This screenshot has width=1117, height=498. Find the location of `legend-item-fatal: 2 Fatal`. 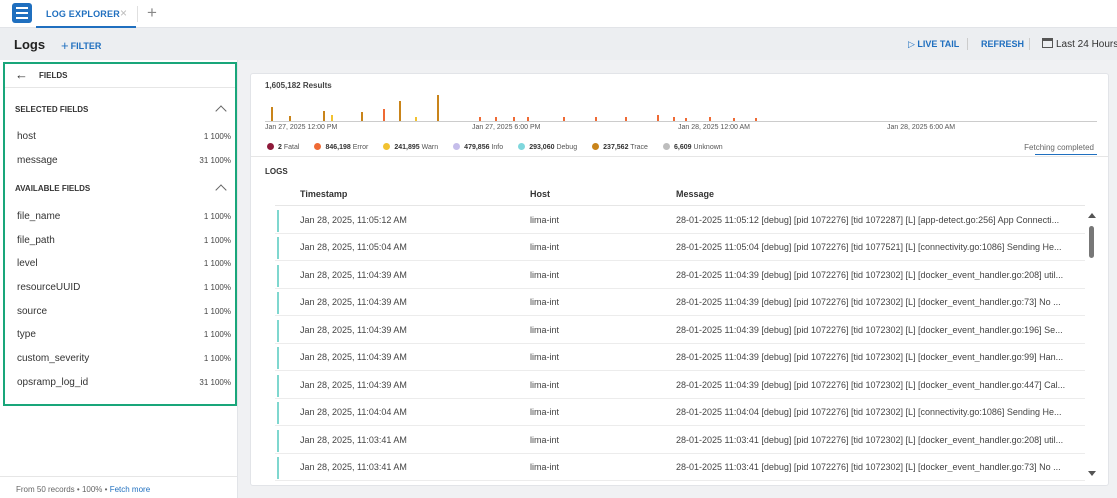

legend-item-fatal: 2 Fatal is located at coordinates (283, 147).